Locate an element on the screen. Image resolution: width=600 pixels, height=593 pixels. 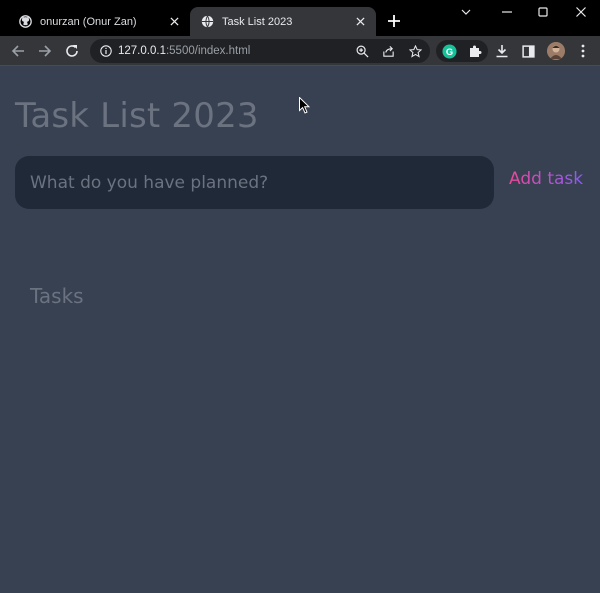
new-tab-icon is located at coordinates (394, 21).